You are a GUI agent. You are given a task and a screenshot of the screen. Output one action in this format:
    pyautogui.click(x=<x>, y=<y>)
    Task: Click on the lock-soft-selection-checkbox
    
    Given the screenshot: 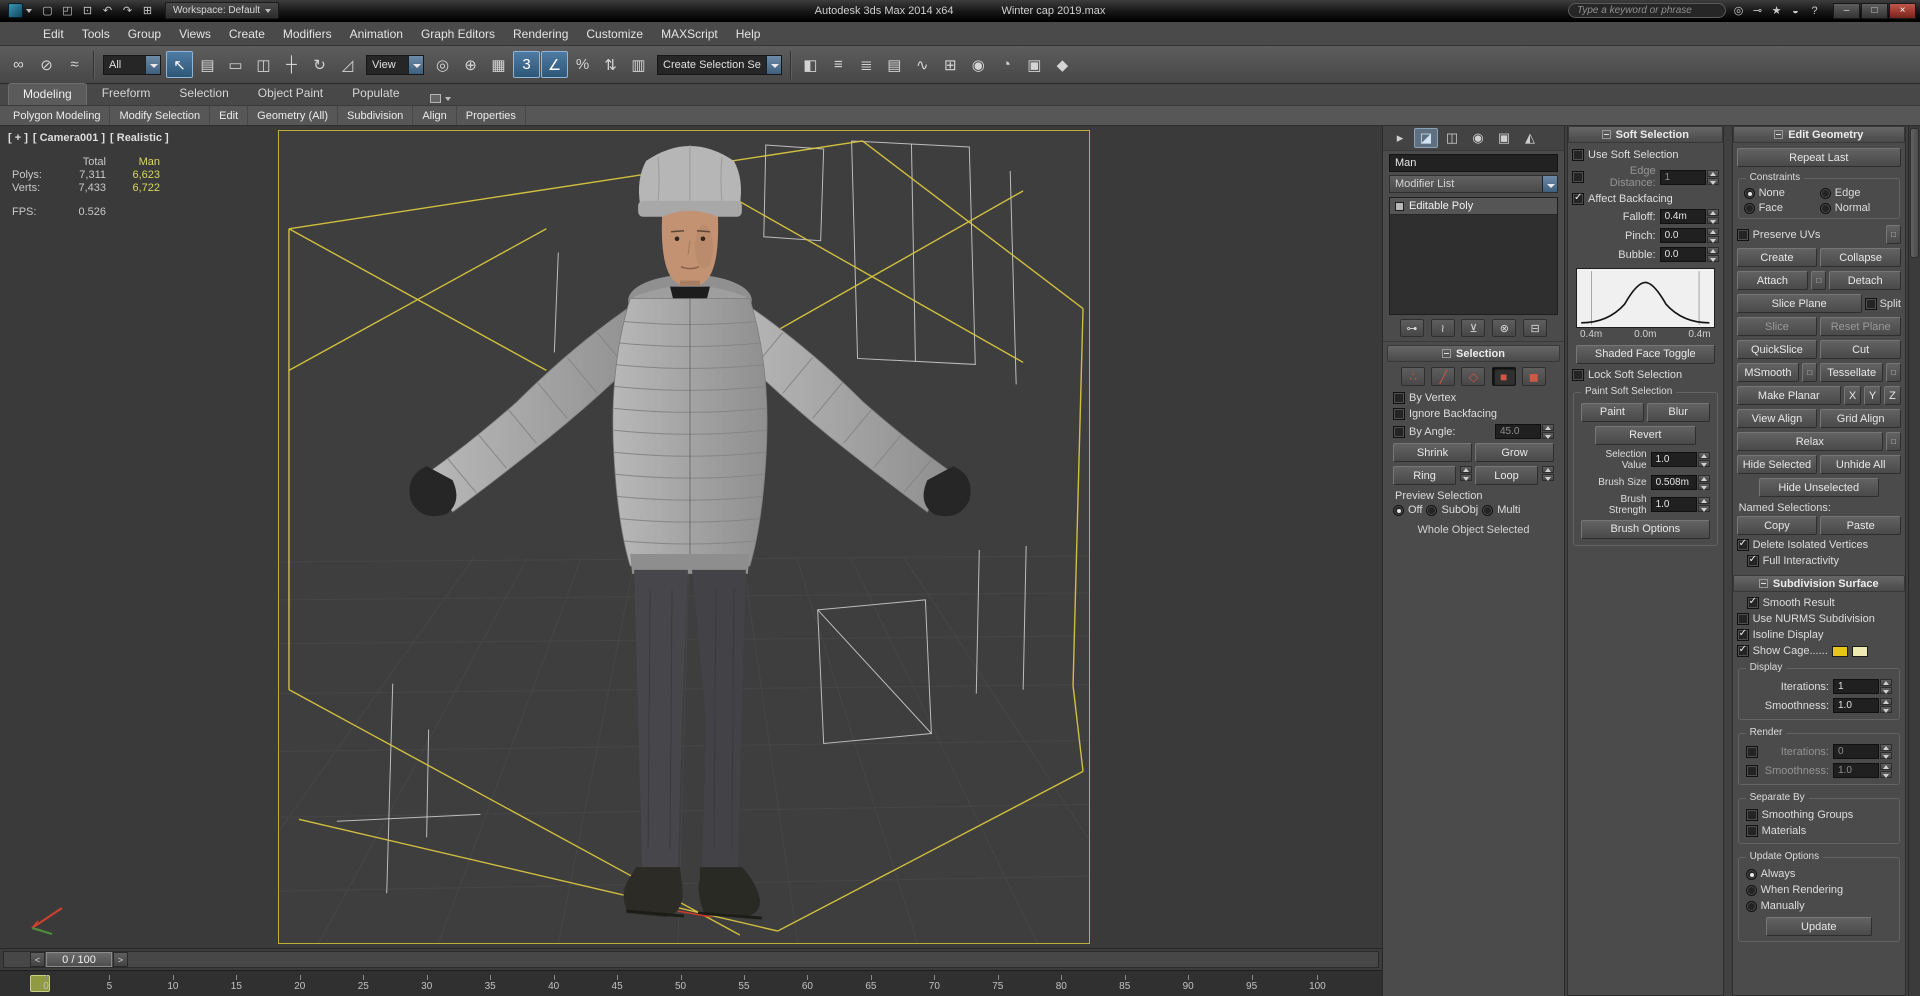 What is the action you would take?
    pyautogui.click(x=1578, y=374)
    